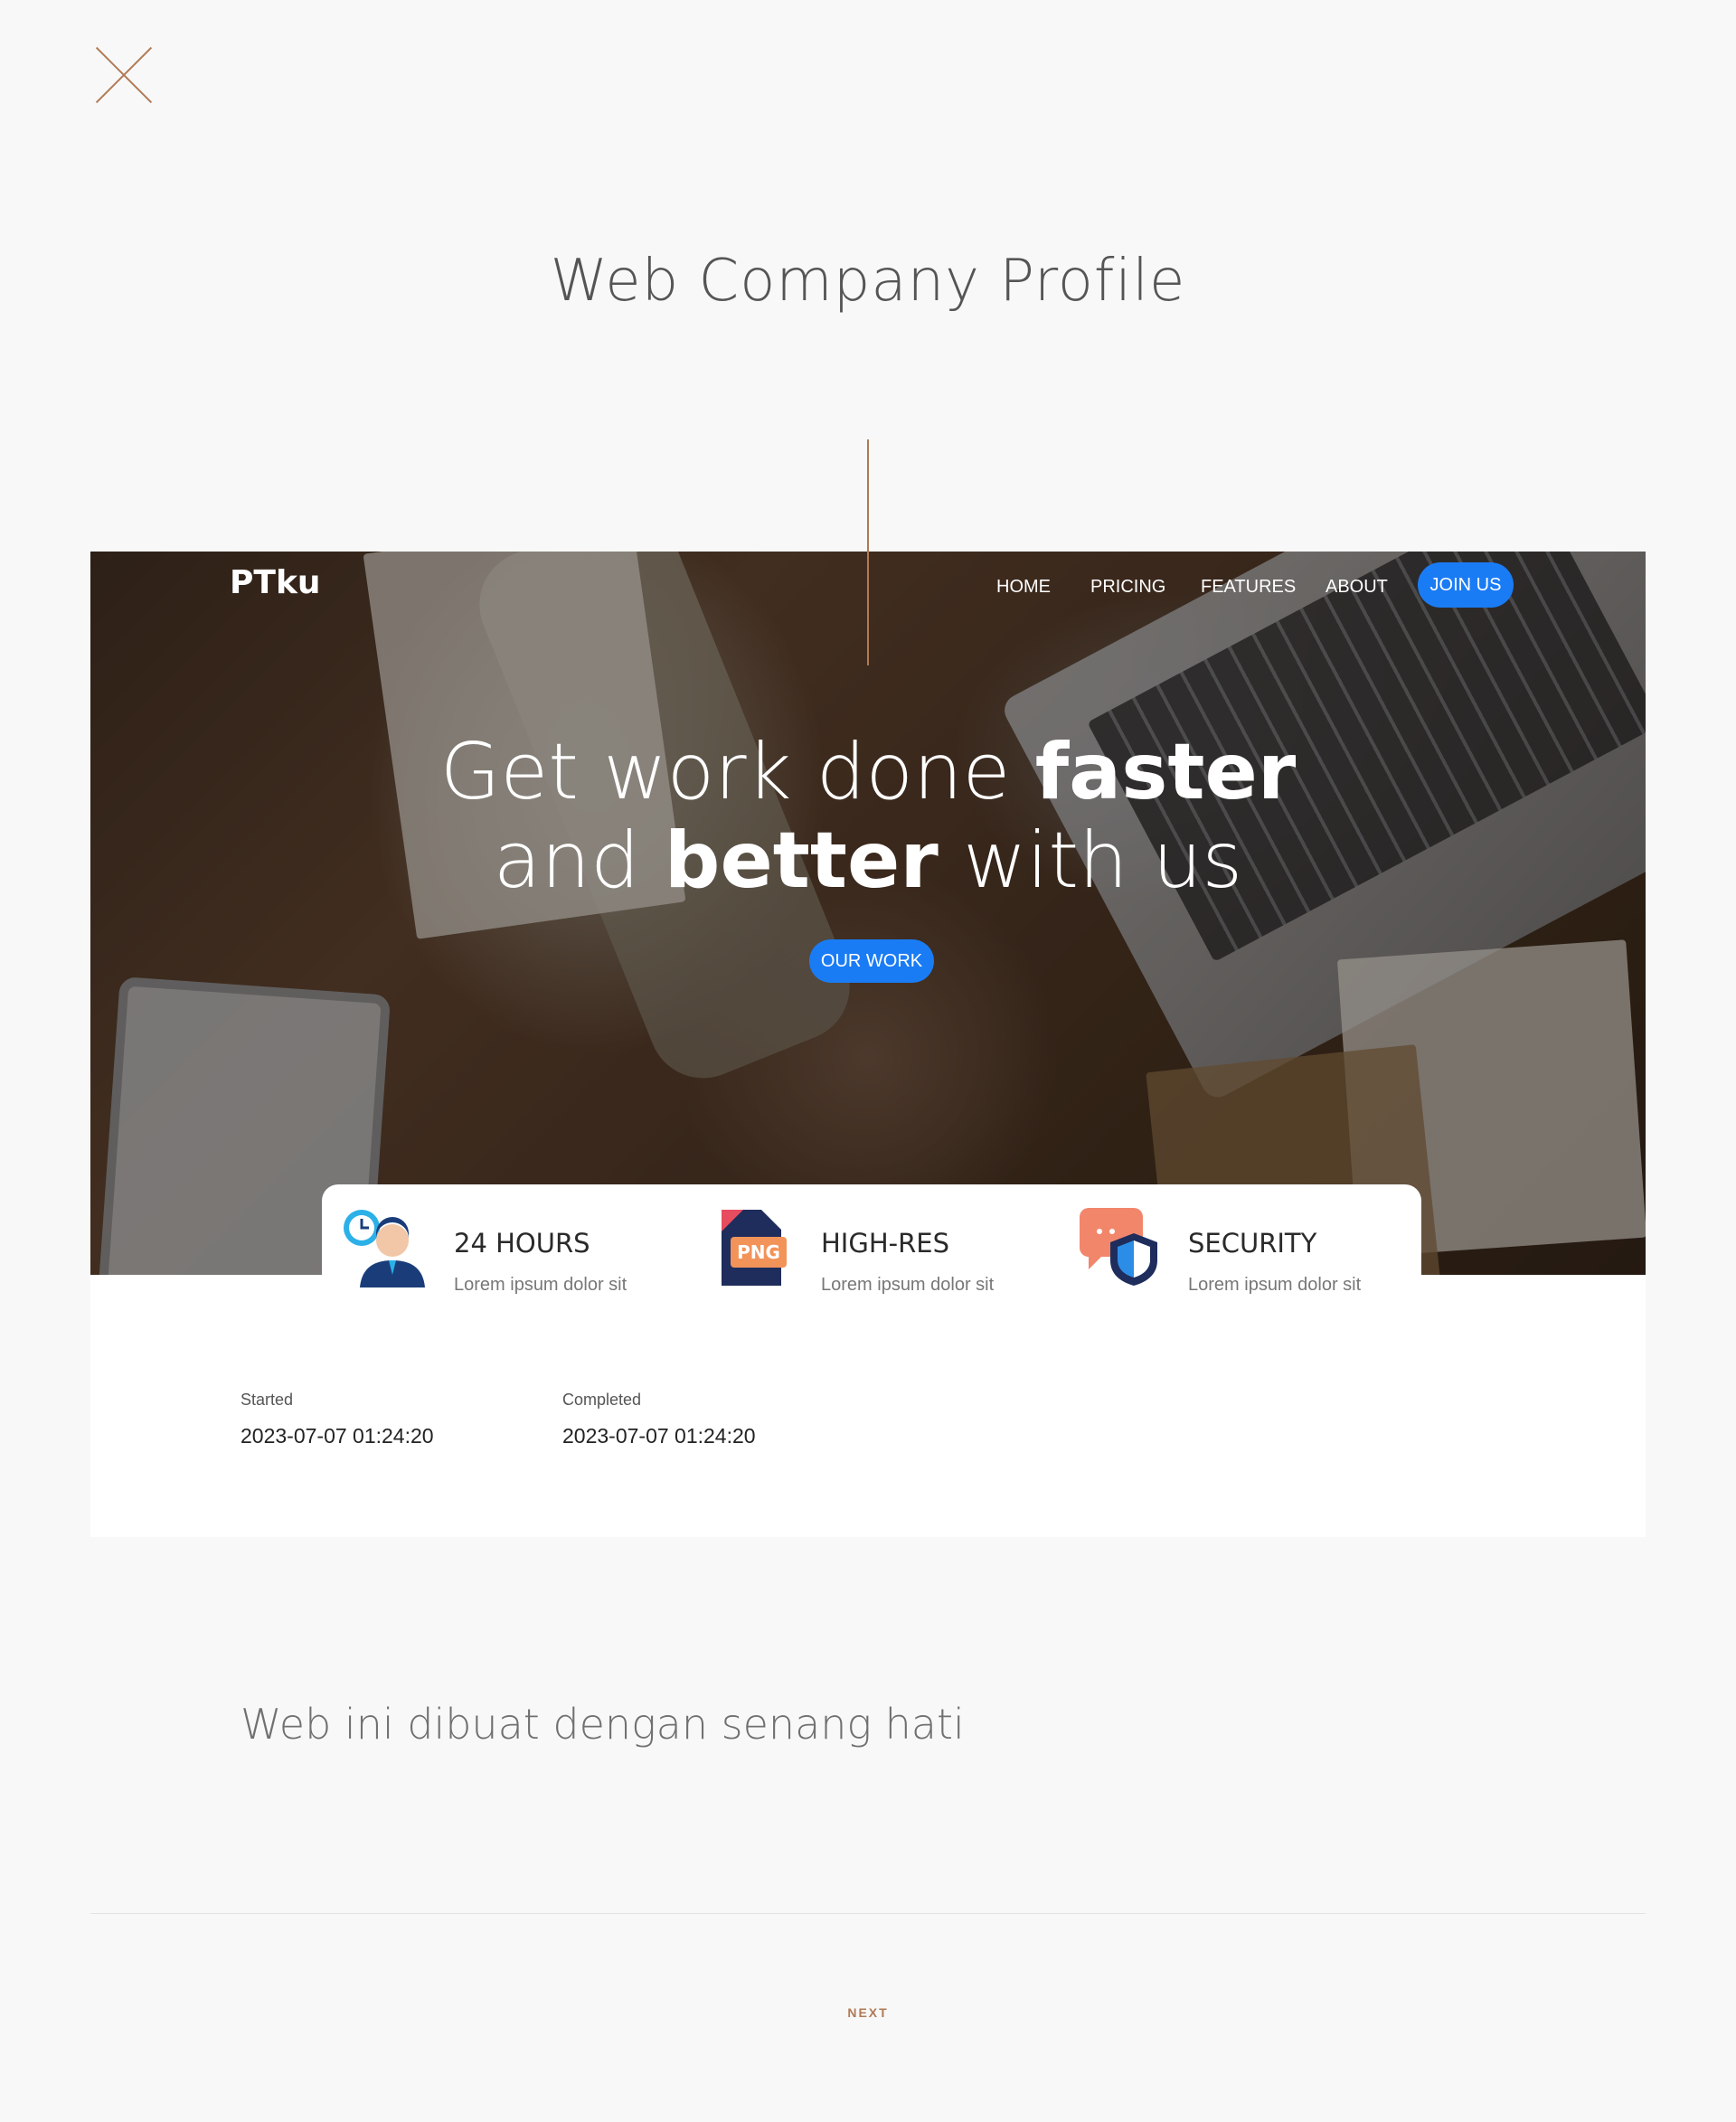  I want to click on close-icon, so click(124, 75).